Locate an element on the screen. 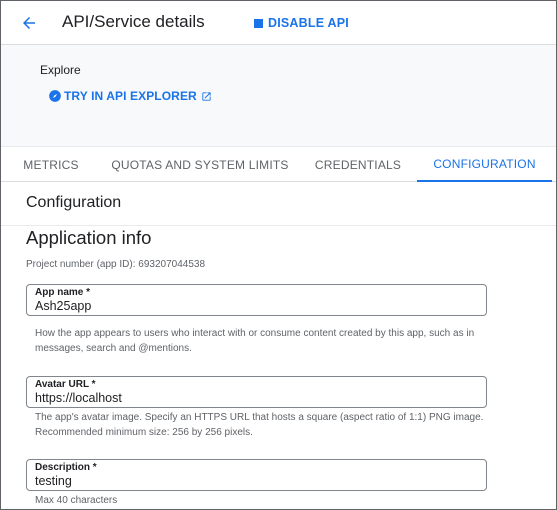 This screenshot has height=510, width=557. external-link-icon is located at coordinates (206, 96).